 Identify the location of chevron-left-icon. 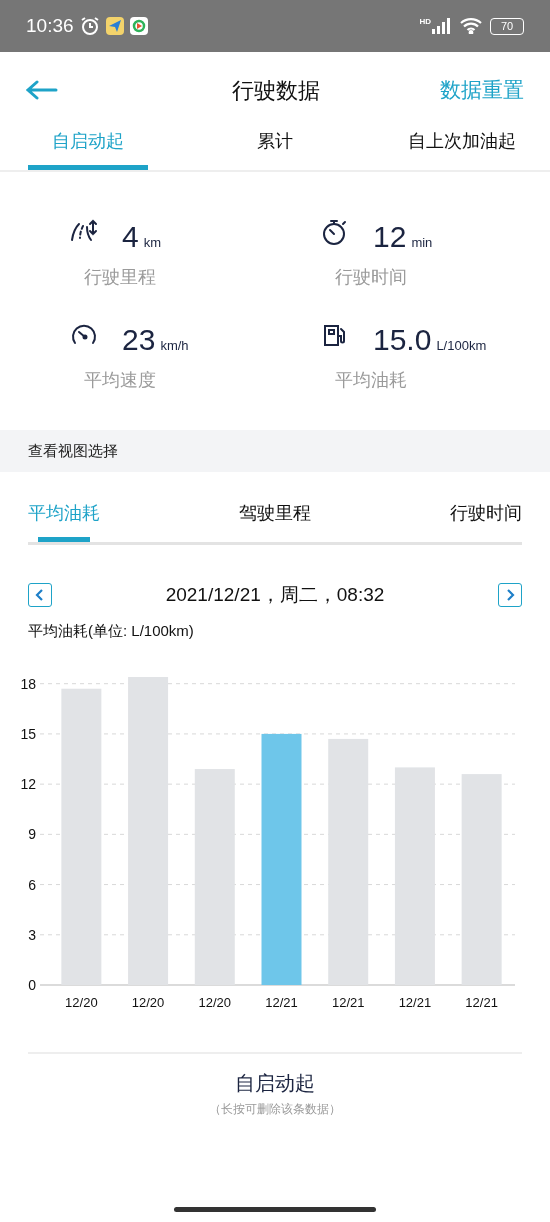
(40, 595).